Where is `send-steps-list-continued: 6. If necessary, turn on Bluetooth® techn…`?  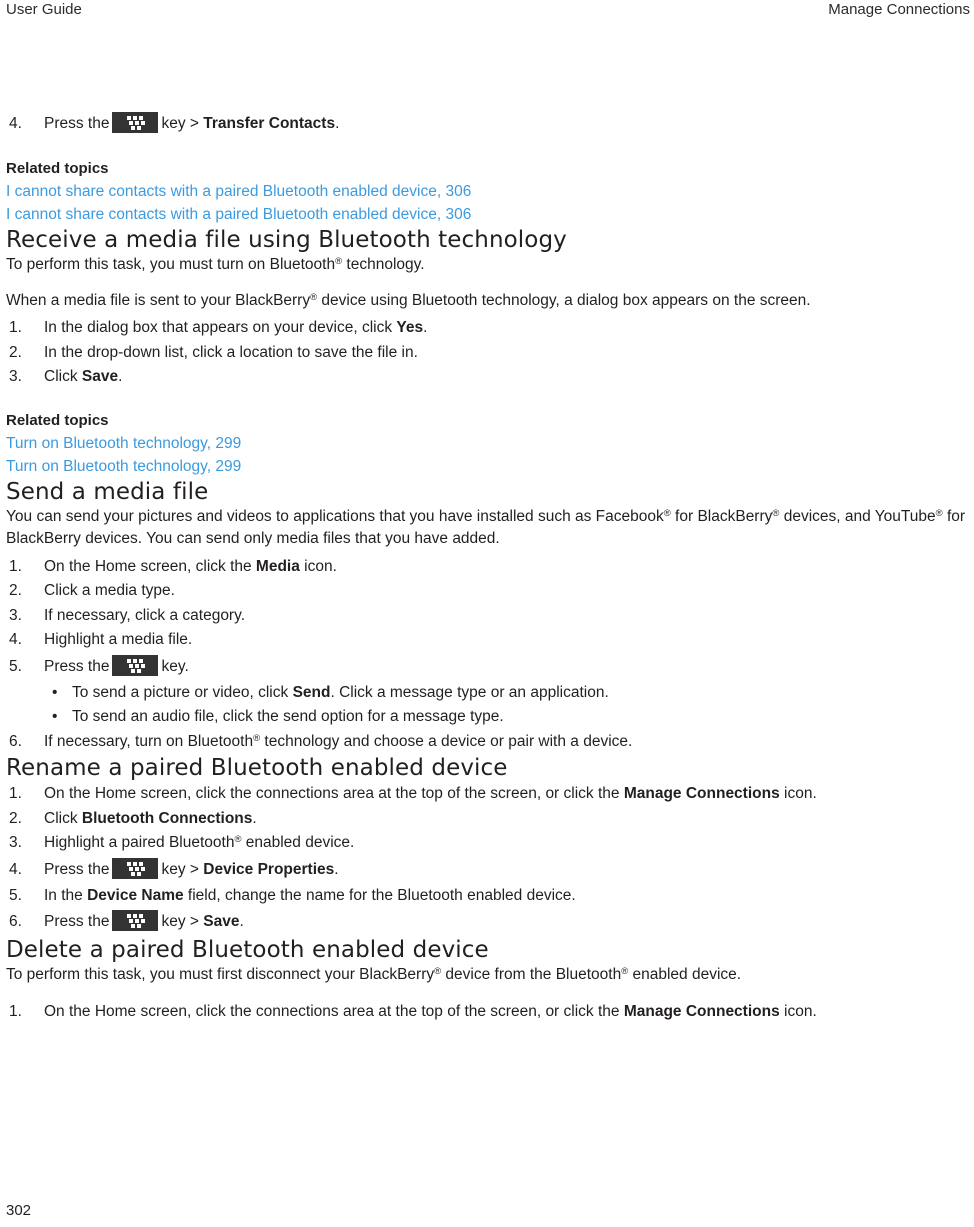 send-steps-list-continued: 6. If necessary, turn on Bluetooth® techn… is located at coordinates (487, 742).